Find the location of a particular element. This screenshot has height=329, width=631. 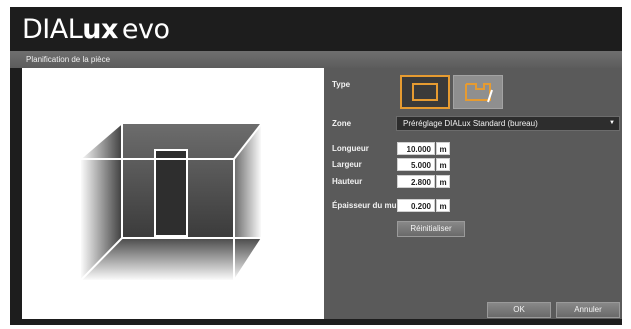

length-unit: m is located at coordinates (443, 148).